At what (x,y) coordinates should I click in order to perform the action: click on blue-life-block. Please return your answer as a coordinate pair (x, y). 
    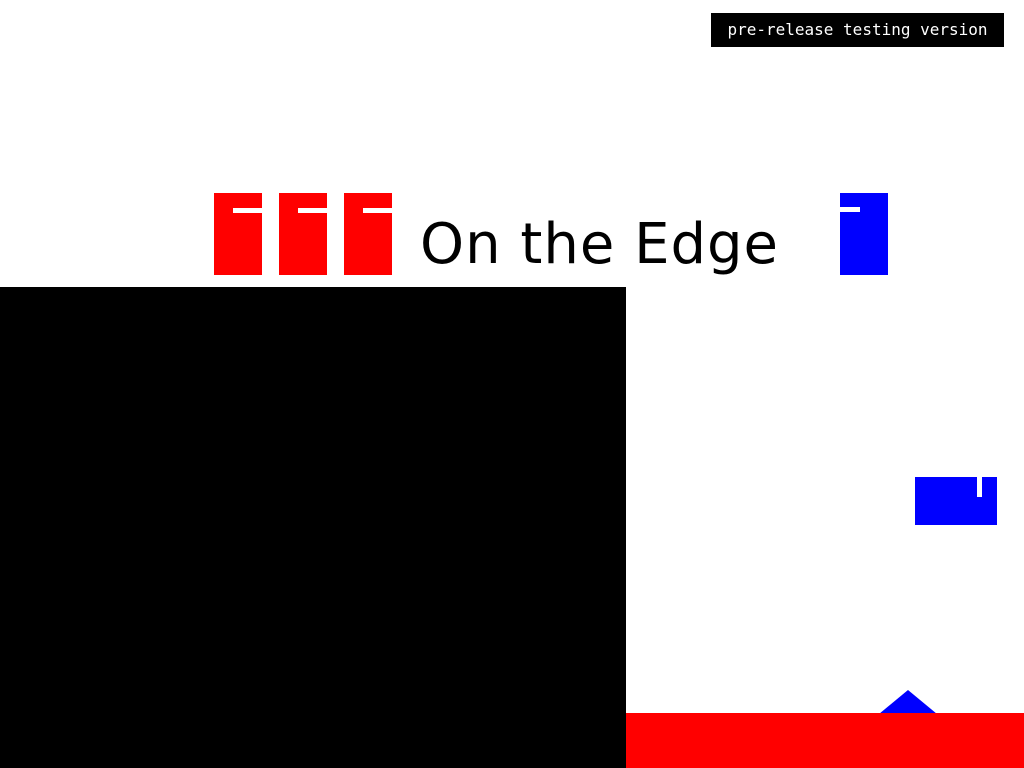
    Looking at the image, I should click on (864, 234).